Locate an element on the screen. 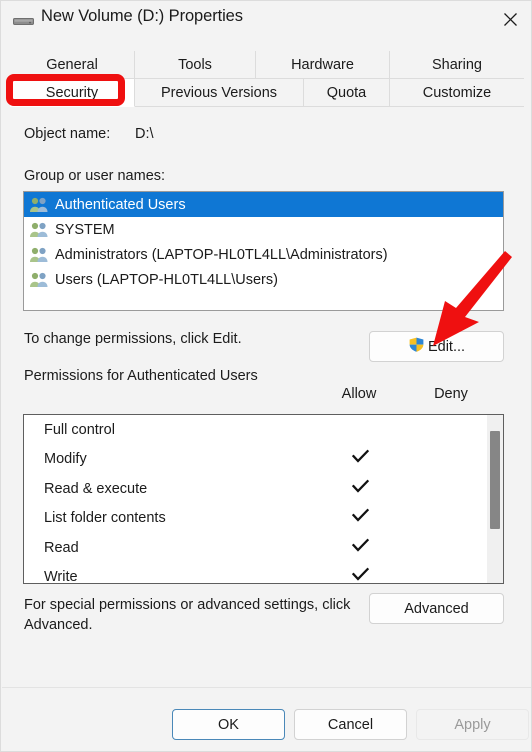 This screenshot has width=532, height=752. object-name-value: D:\ is located at coordinates (144, 134).